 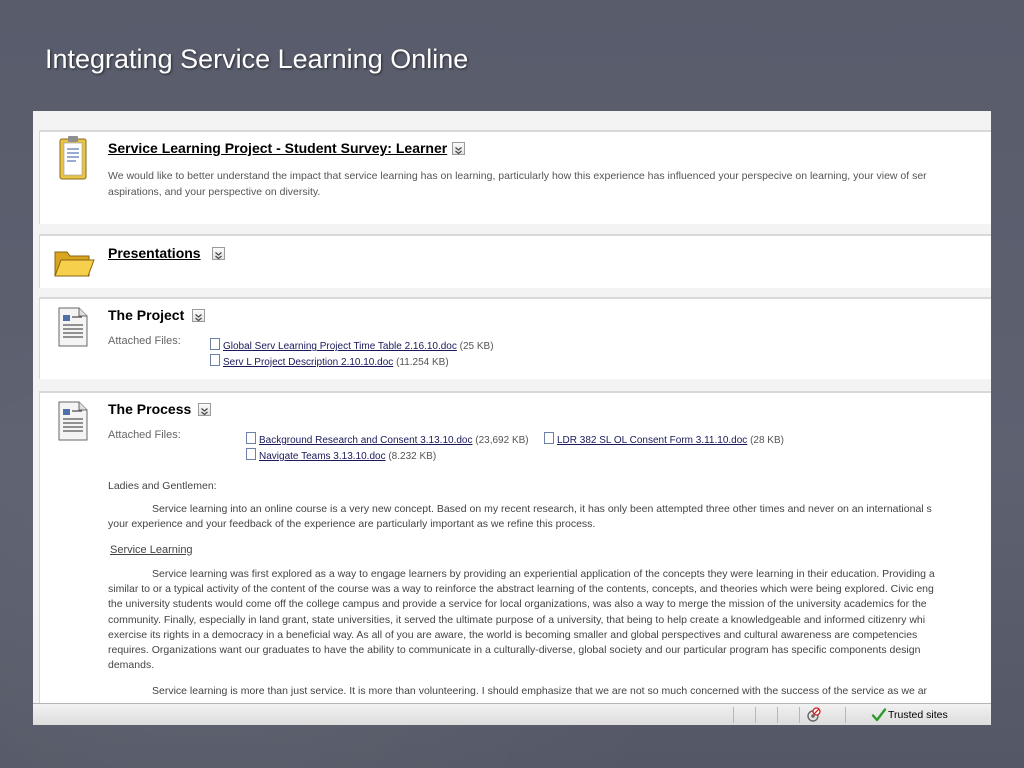 What do you see at coordinates (162, 486) in the screenshot?
I see `greeting-text: Ladies and Gentlemen:` at bounding box center [162, 486].